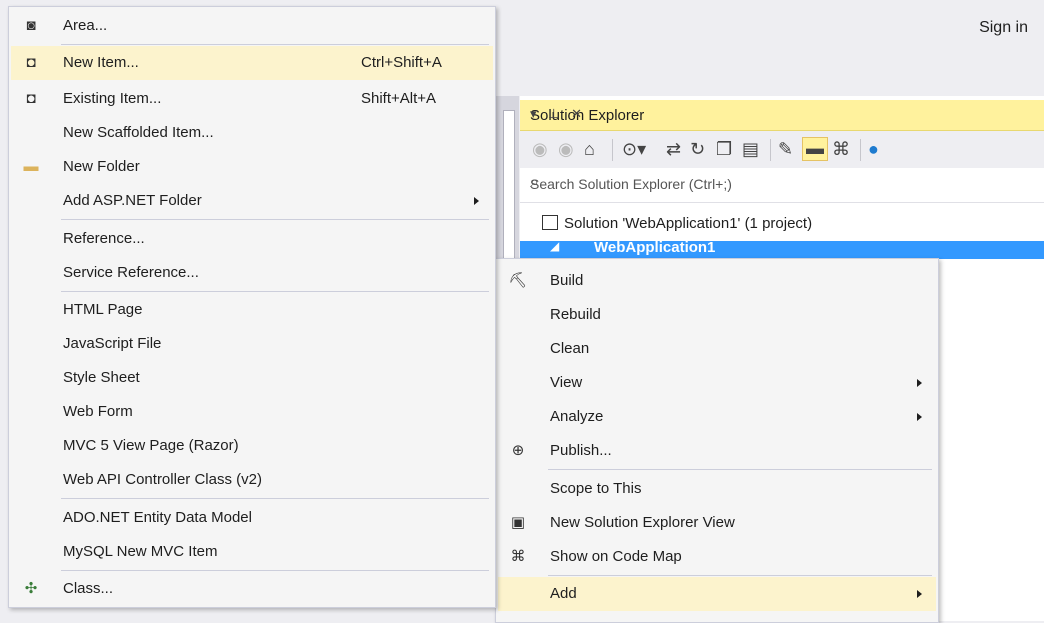 The width and height of the screenshot is (1044, 623). I want to click on menu-item-show-on-code-map: ⌘ Show on Code Map, so click(717, 557).